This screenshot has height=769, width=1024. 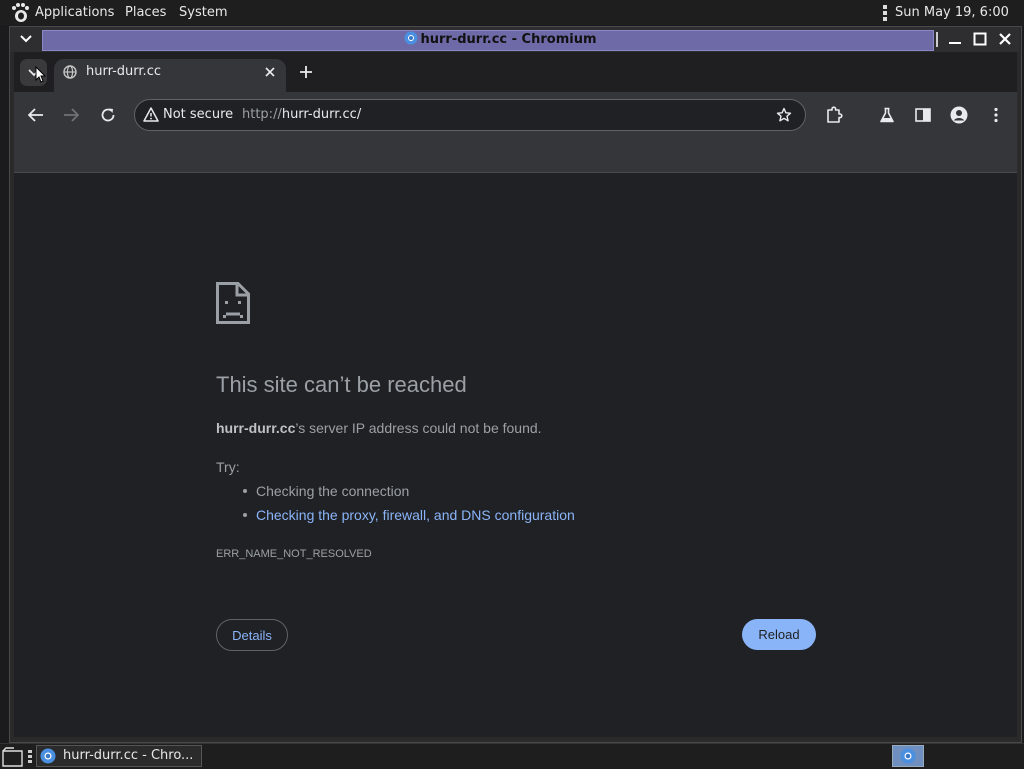 What do you see at coordinates (341, 384) in the screenshot?
I see `error-heading: This site can’t be reached` at bounding box center [341, 384].